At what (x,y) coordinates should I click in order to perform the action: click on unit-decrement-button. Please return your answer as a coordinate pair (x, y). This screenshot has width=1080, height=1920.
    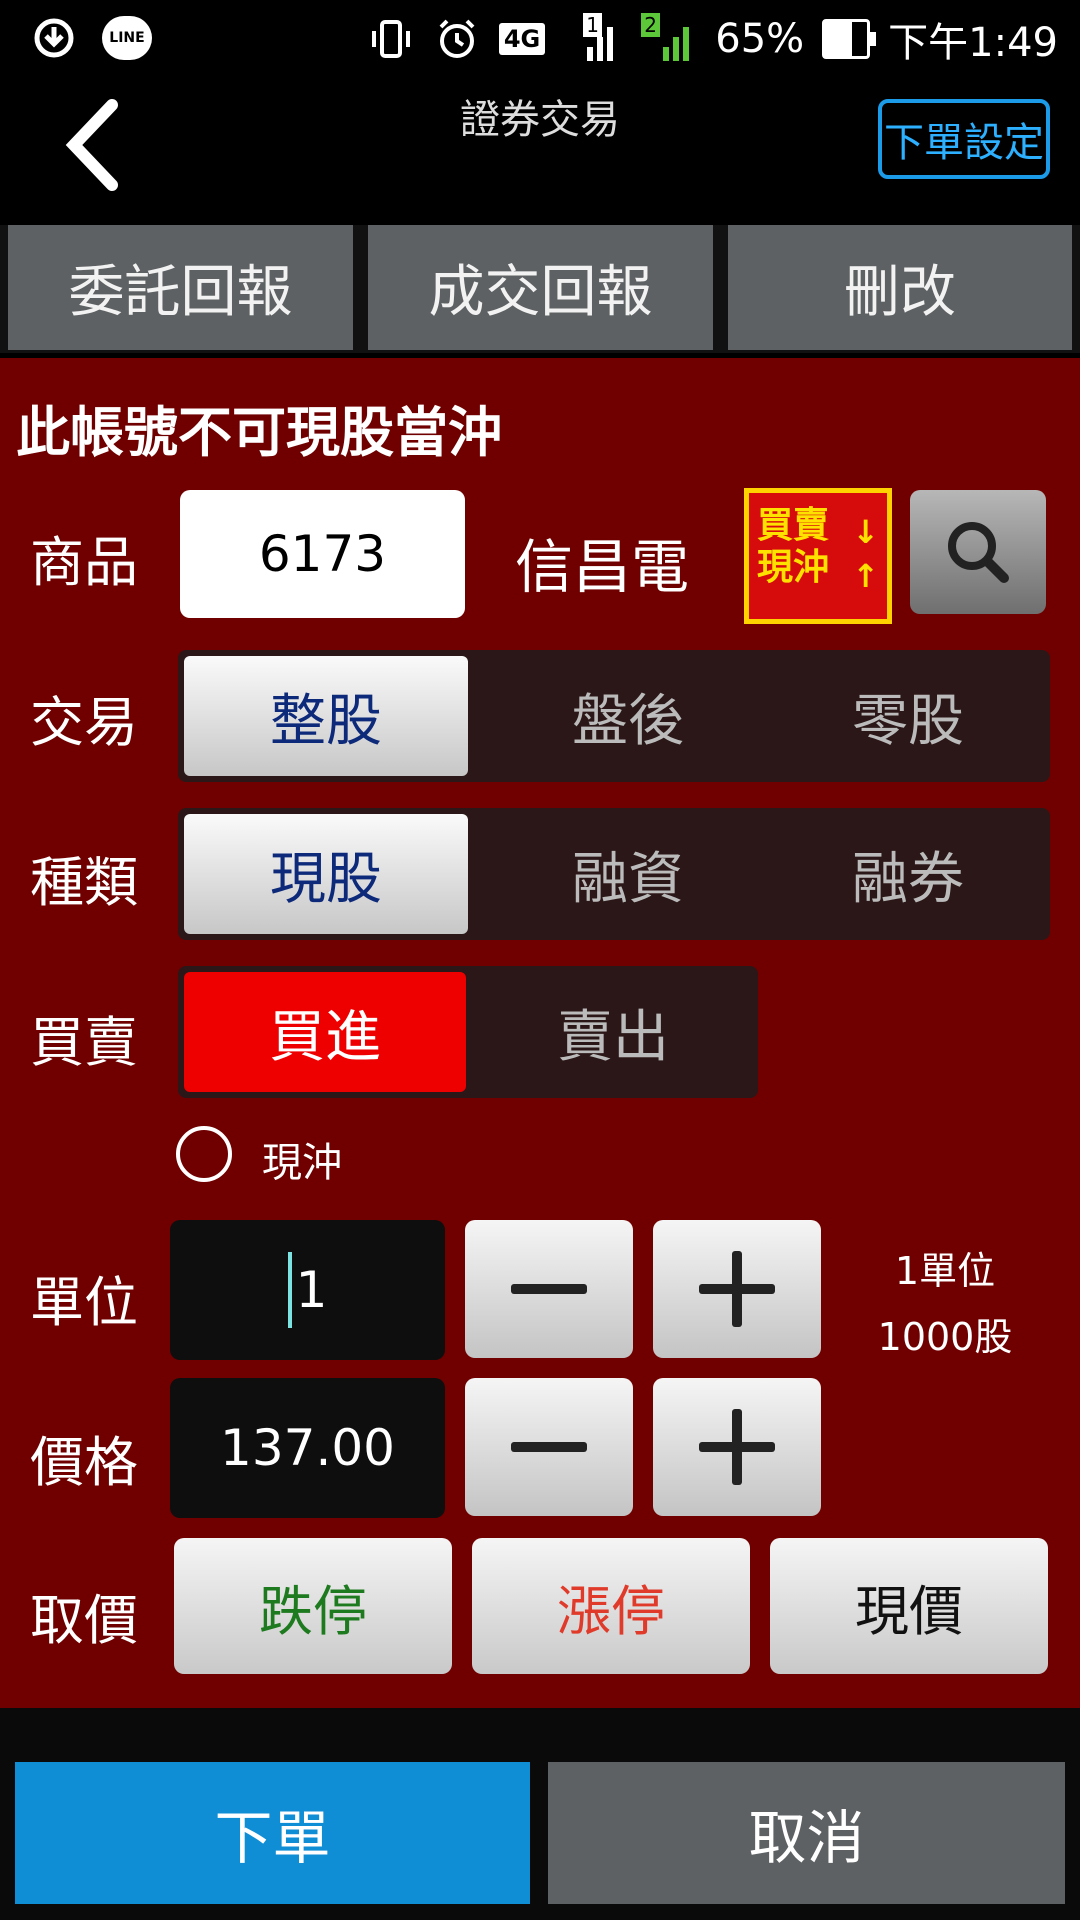
    Looking at the image, I should click on (549, 1289).